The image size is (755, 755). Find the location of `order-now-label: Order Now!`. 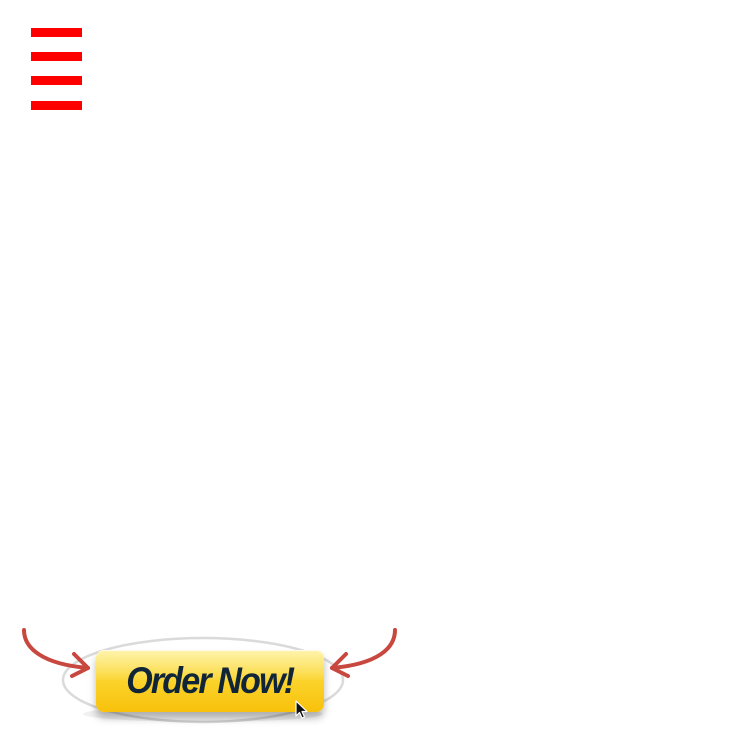

order-now-label: Order Now! is located at coordinates (211, 680).